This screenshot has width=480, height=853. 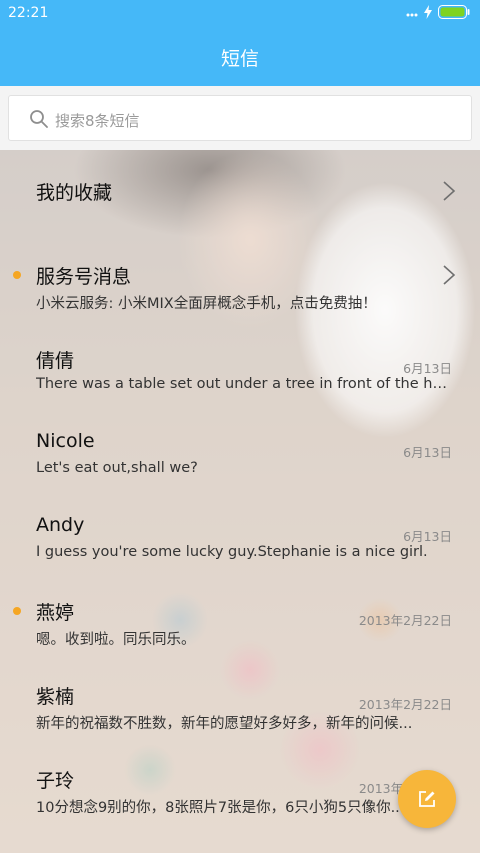 I want to click on signal-dots-icon, so click(x=412, y=14).